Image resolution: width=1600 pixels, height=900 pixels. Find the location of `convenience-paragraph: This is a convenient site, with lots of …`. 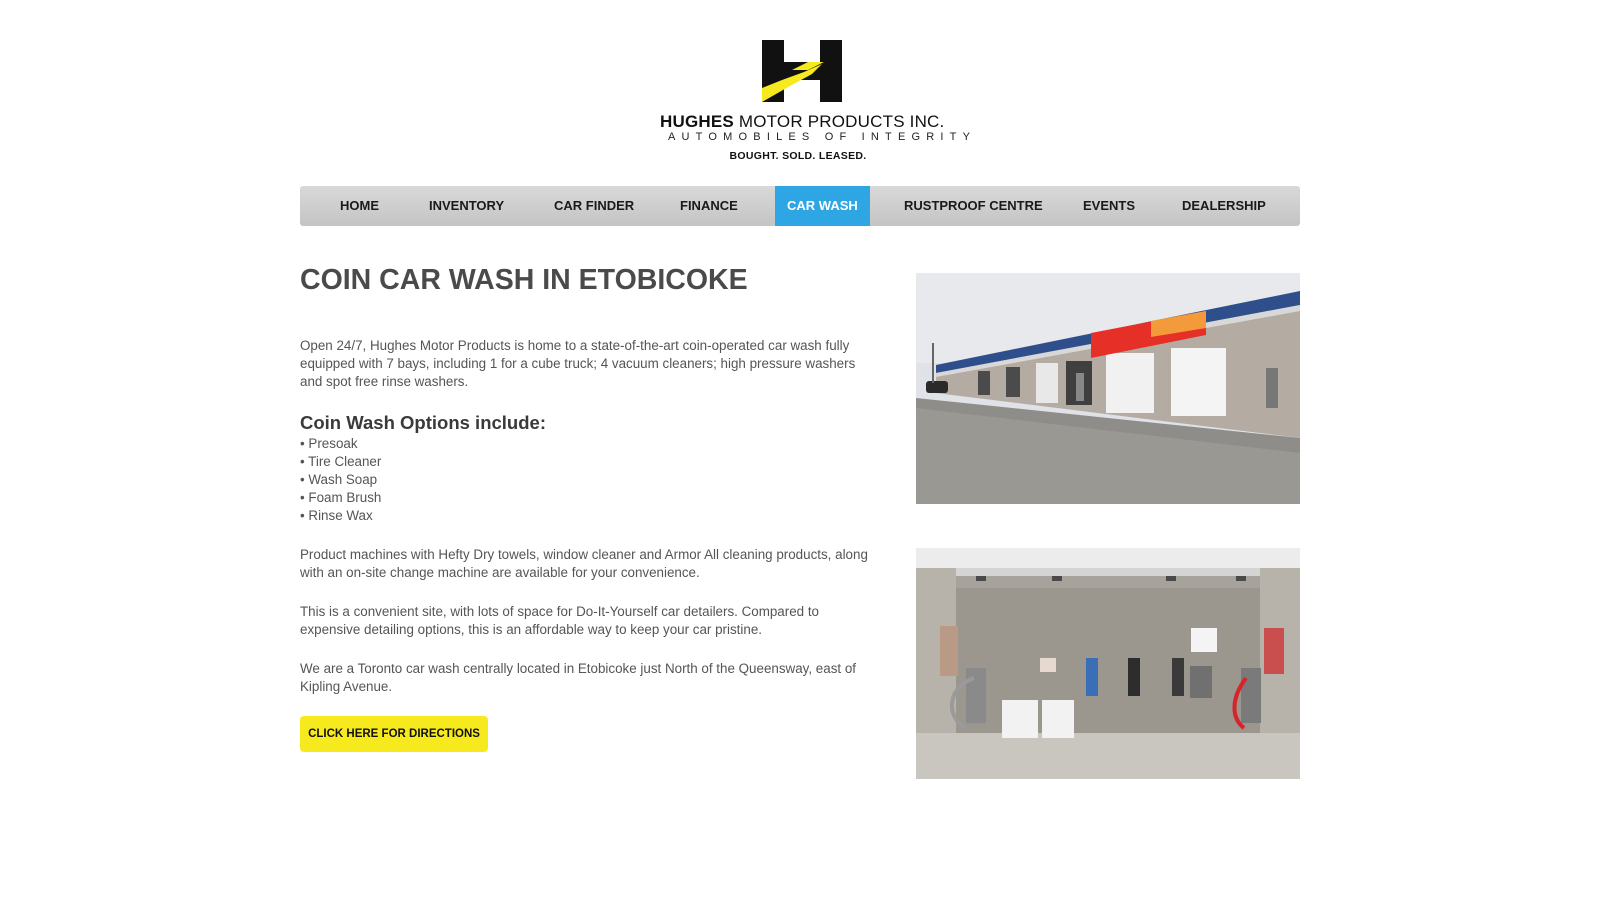

convenience-paragraph: This is a convenient site, with lots of … is located at coordinates (559, 620).